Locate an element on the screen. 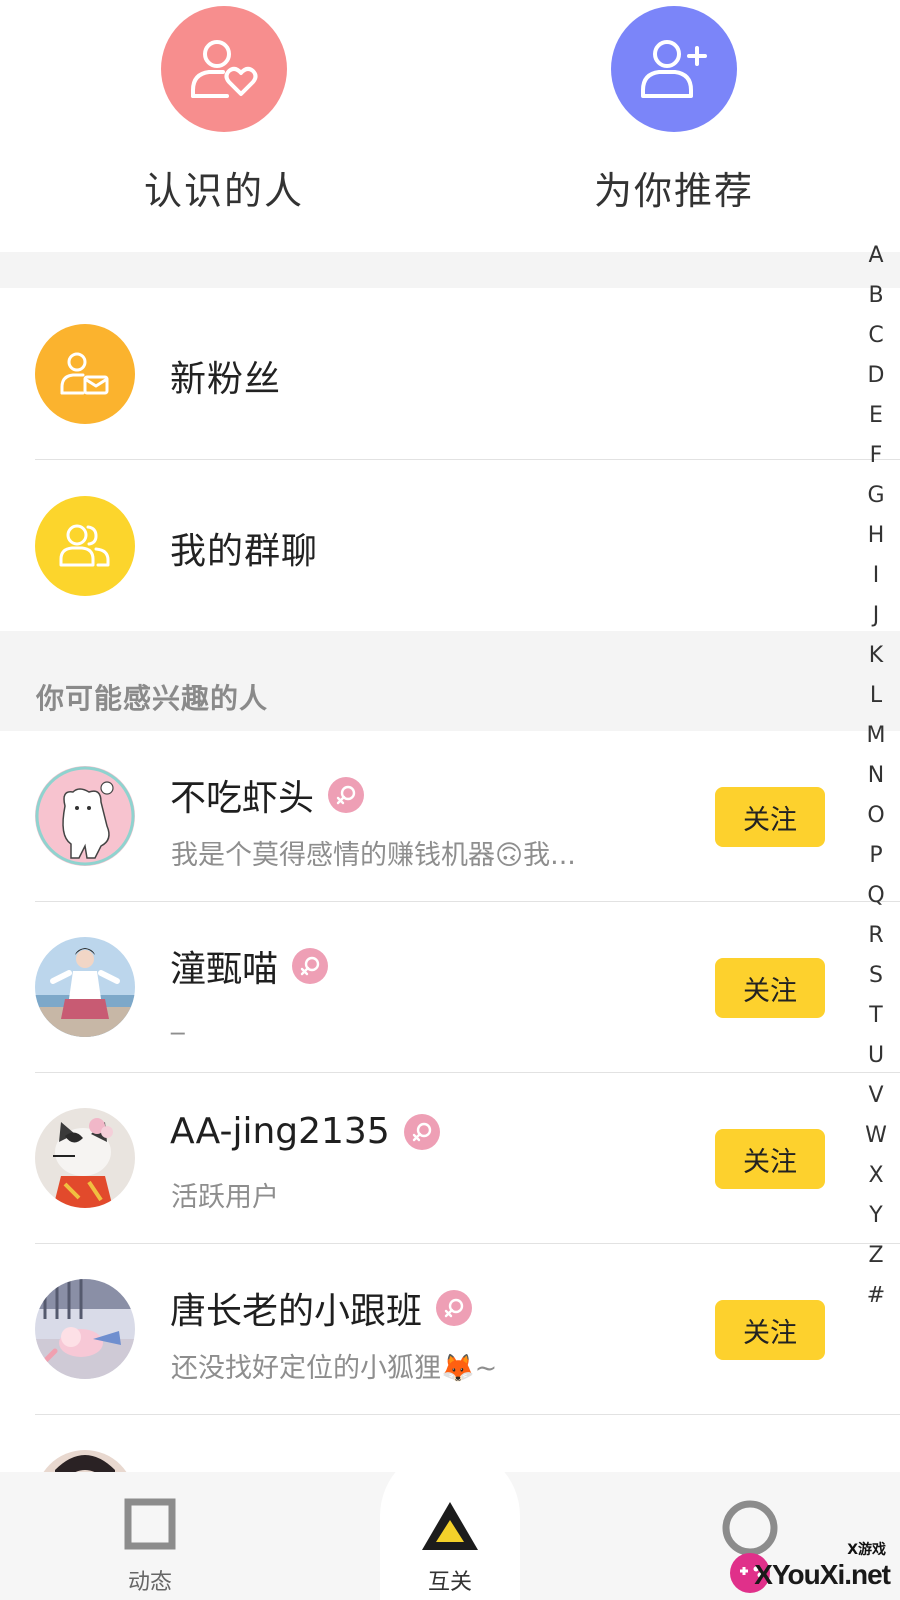 The width and height of the screenshot is (900, 1600). user-row: 潼甄喵 _ 关注 is located at coordinates (435, 987).